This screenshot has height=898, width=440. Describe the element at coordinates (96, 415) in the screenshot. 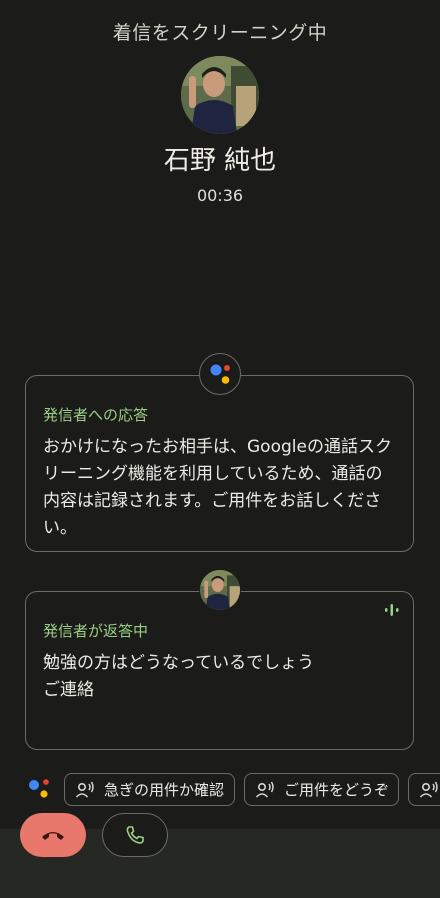

I see `card-title: 発信者への応答` at that location.